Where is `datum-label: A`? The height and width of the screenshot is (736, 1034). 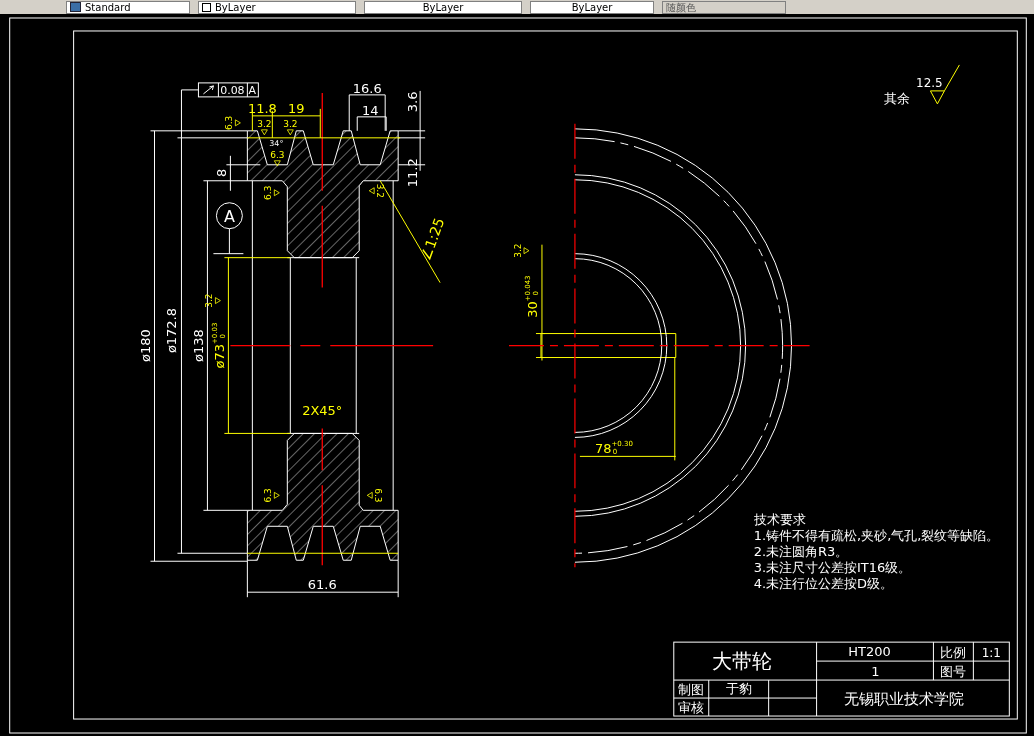 datum-label: A is located at coordinates (229, 216).